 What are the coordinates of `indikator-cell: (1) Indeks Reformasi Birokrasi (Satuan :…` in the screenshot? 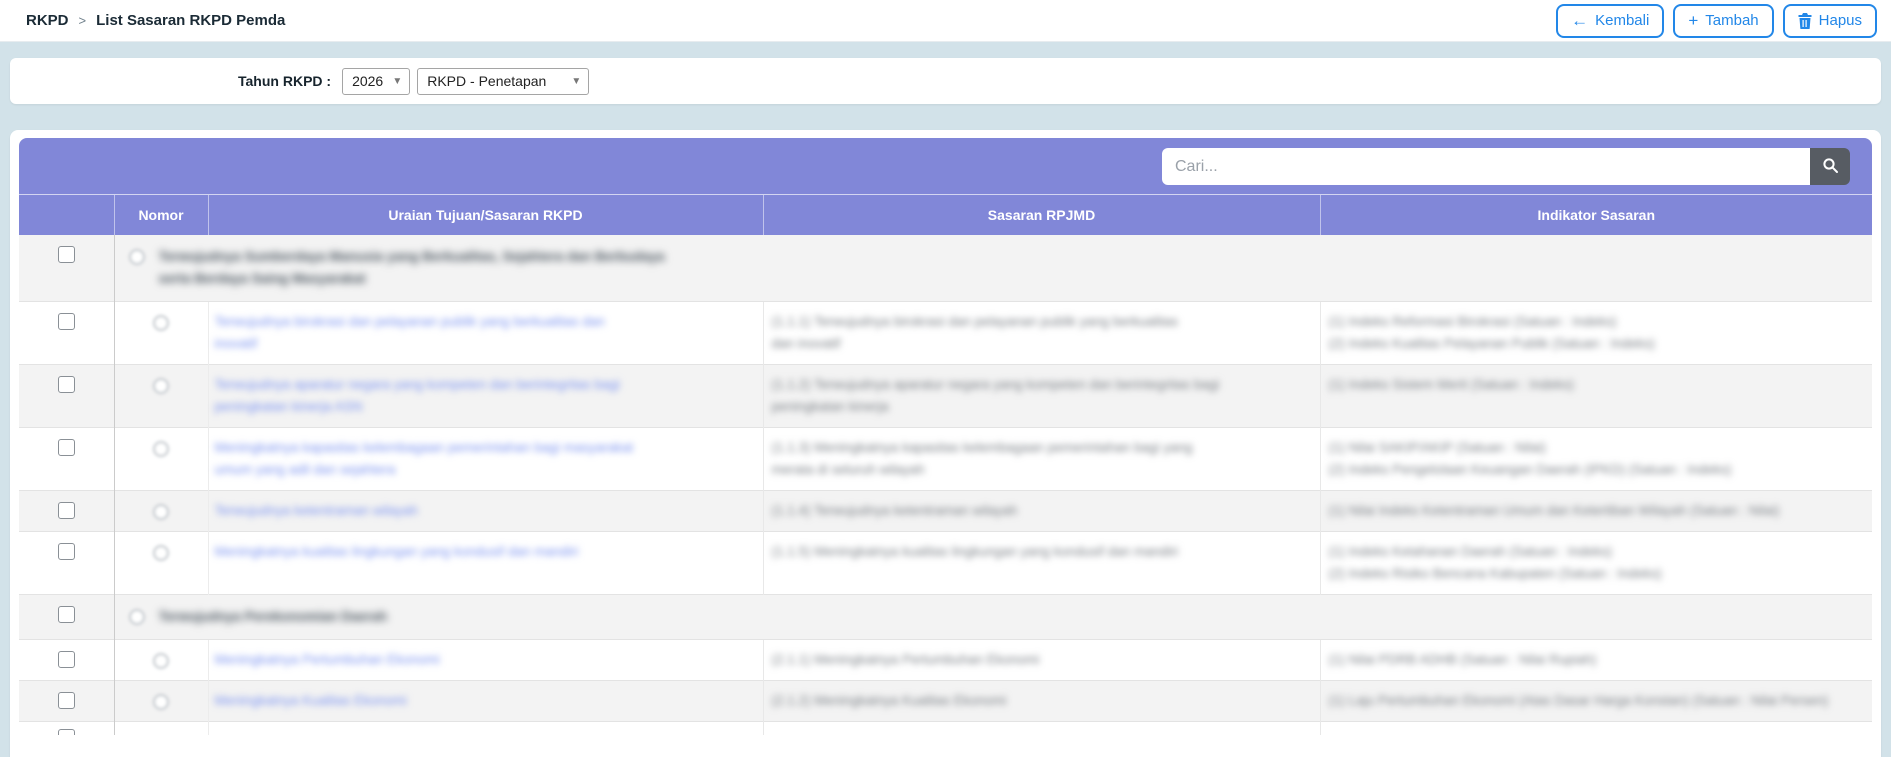 It's located at (1595, 333).